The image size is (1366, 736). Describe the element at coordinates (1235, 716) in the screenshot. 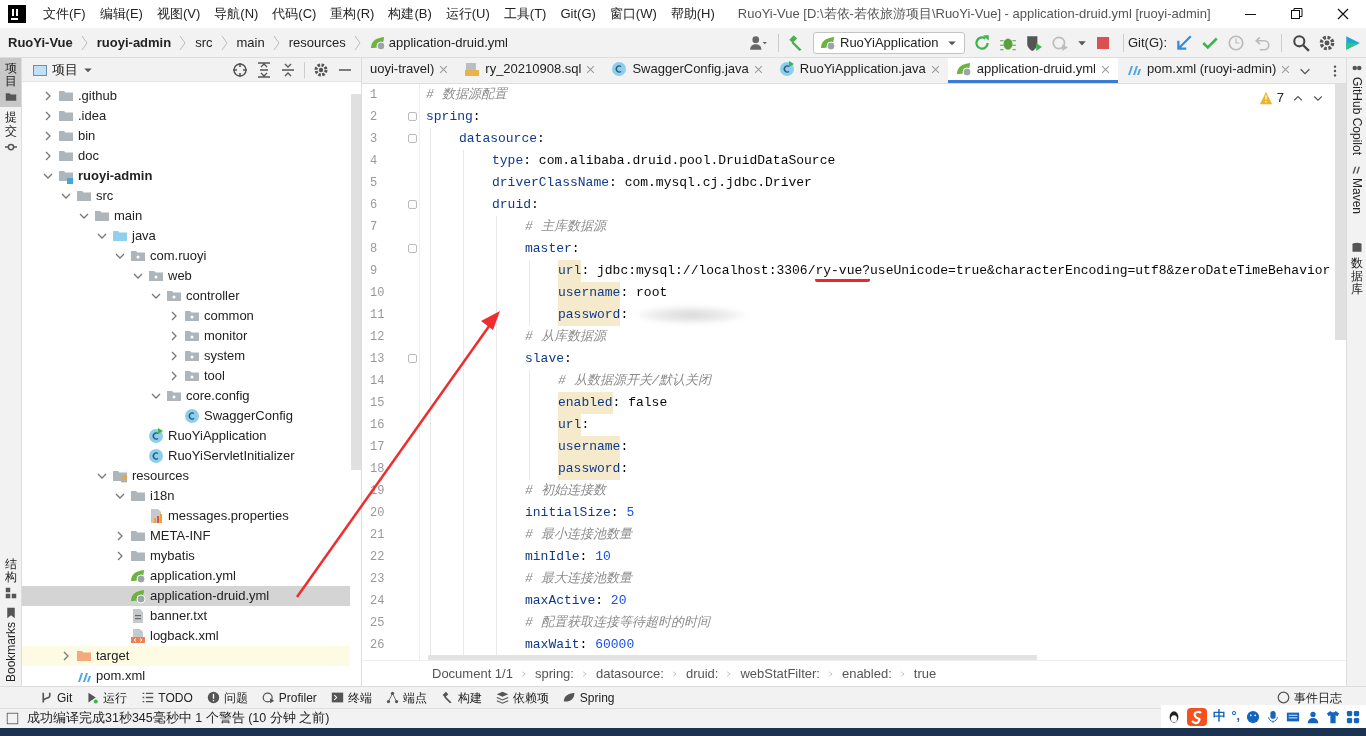

I see `ime-indicator: °,` at that location.